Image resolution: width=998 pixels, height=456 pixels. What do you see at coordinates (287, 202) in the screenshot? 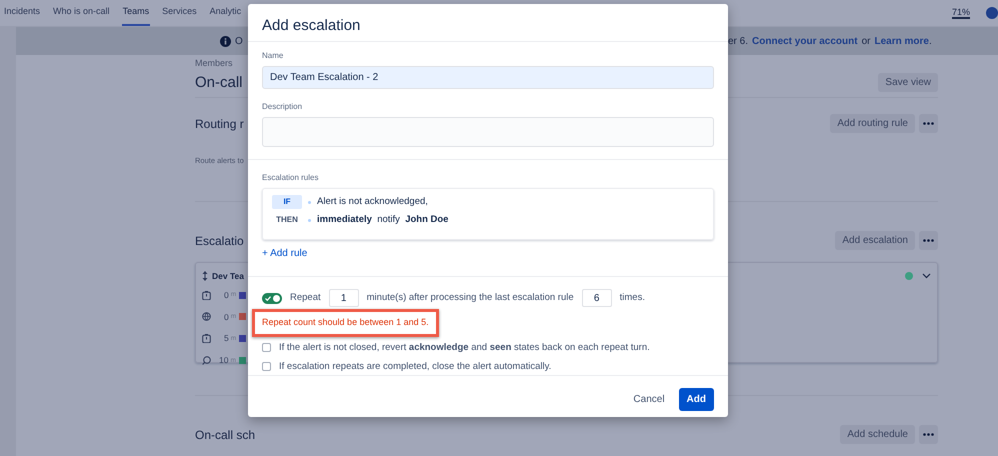
I see `rule-keyword: IF` at bounding box center [287, 202].